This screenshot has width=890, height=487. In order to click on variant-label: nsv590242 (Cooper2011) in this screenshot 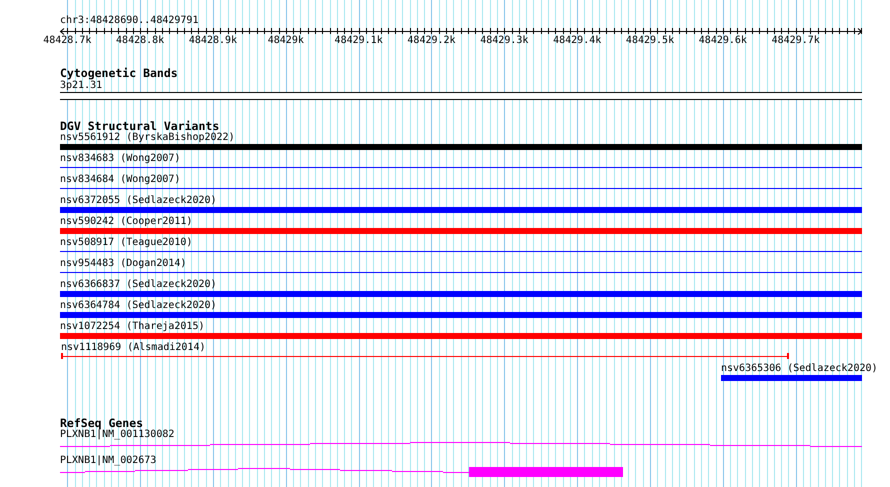, I will do `click(126, 222)`.